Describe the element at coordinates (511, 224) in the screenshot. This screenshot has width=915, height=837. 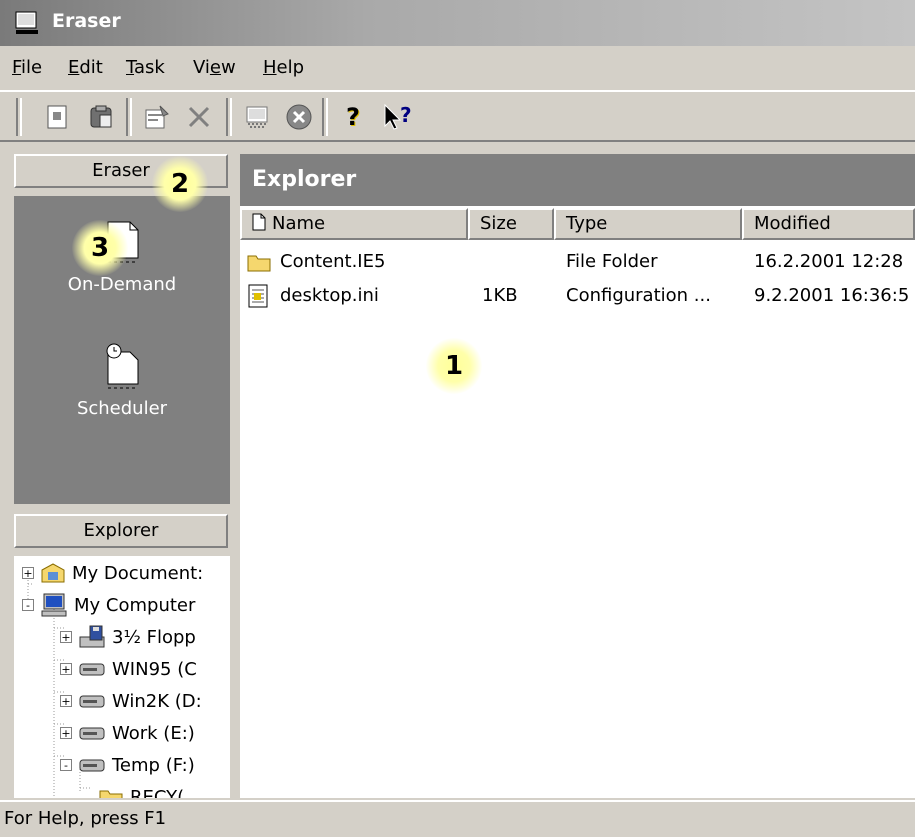
I see `column-header-size: Size` at that location.